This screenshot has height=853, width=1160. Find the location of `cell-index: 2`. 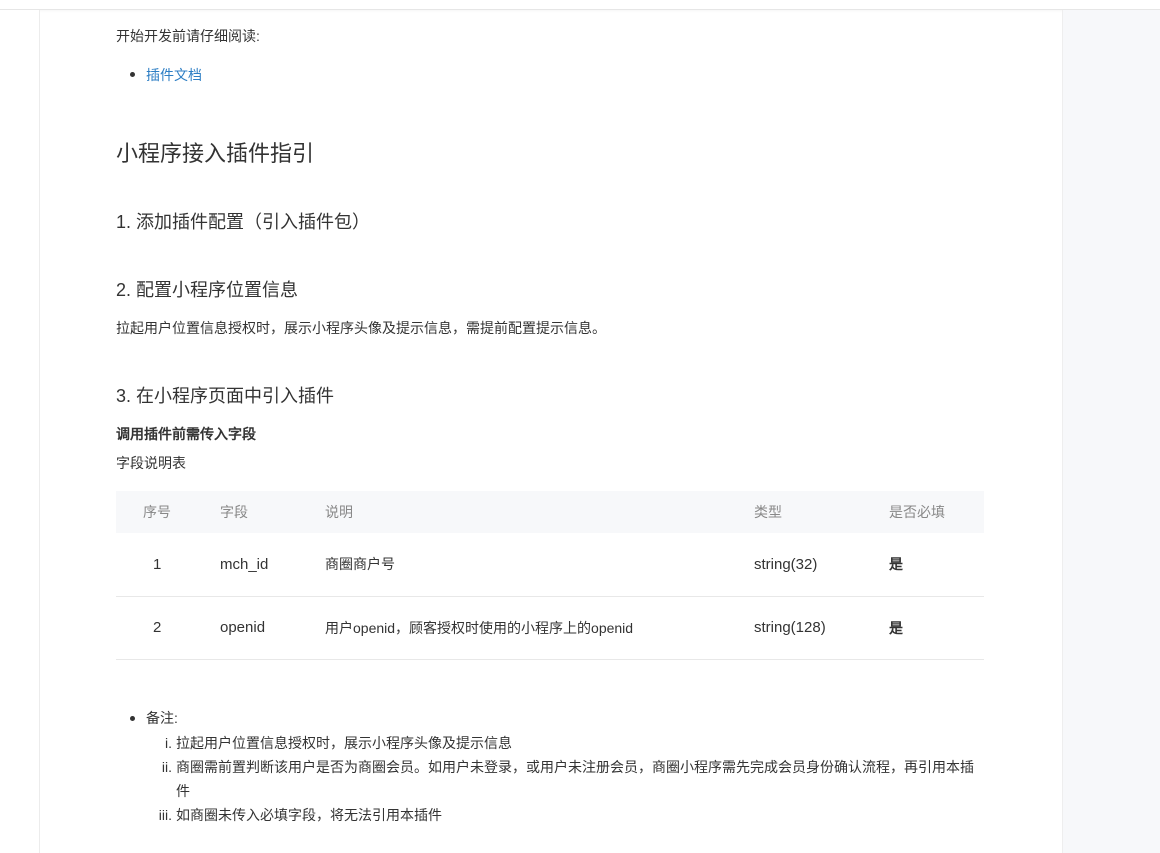

cell-index: 2 is located at coordinates (157, 627).